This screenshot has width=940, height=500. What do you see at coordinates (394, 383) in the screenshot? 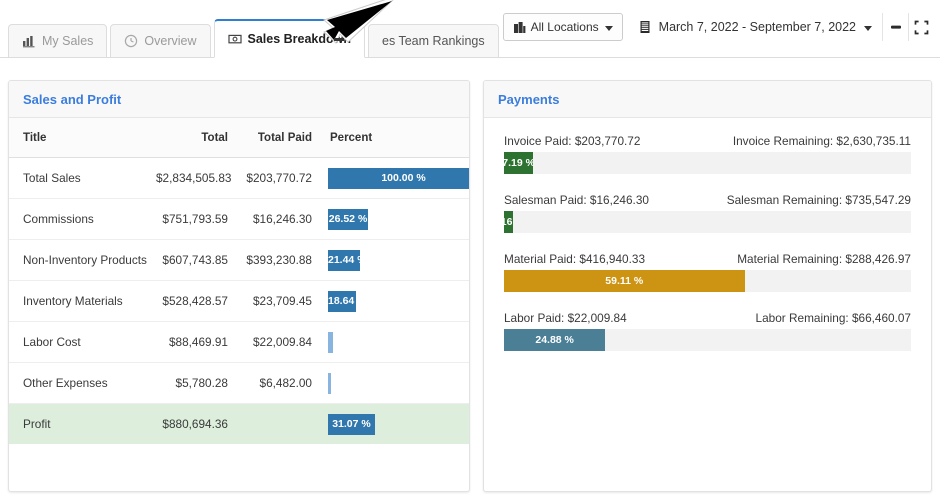
I see `row-percent-cell: 0.20 %` at bounding box center [394, 383].